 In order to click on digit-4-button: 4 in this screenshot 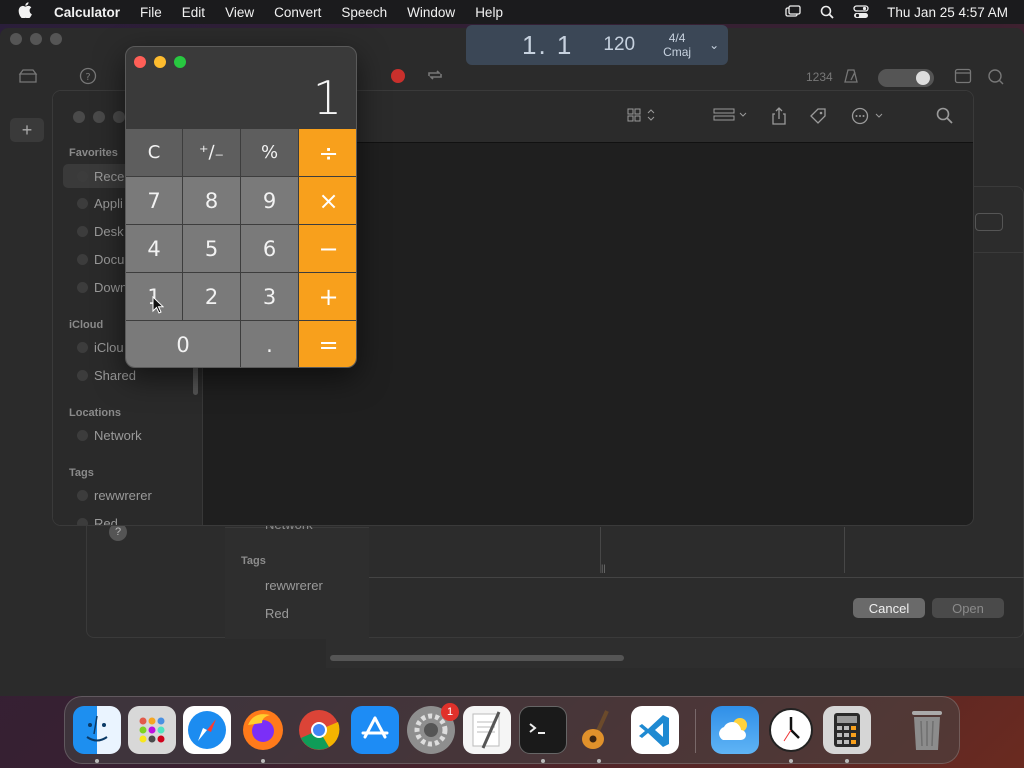, I will do `click(154, 249)`.